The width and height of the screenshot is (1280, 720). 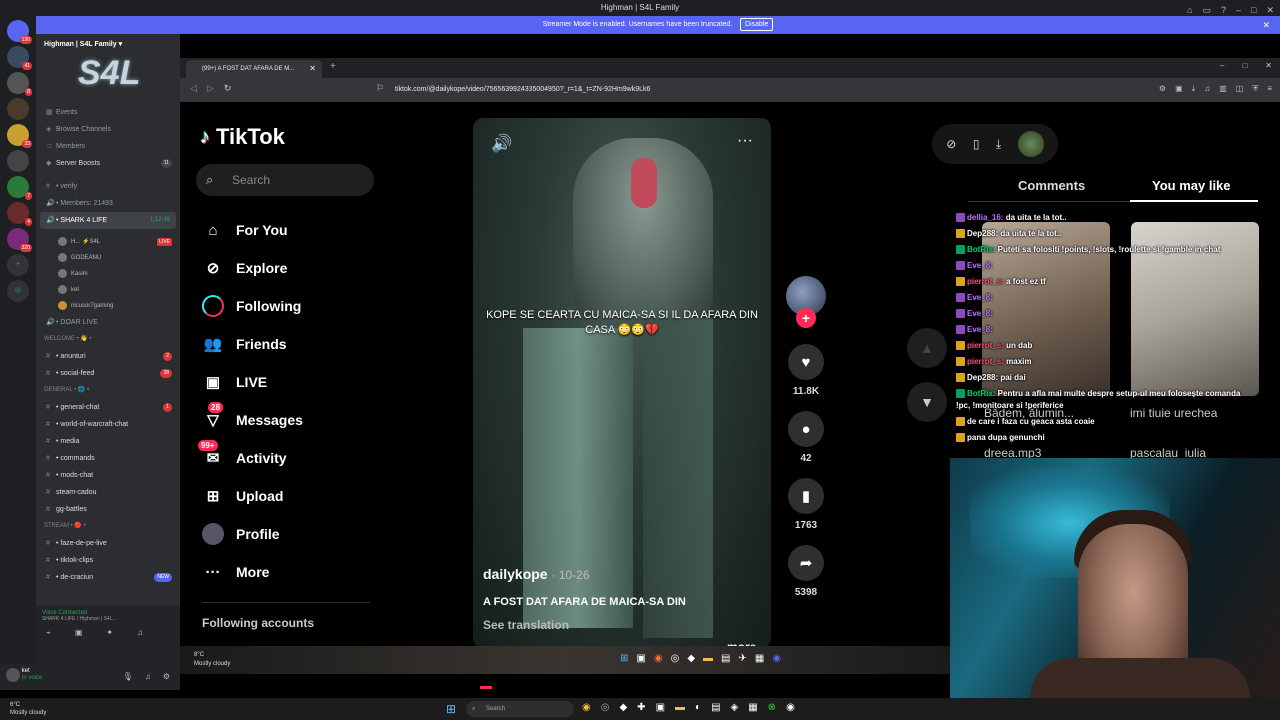 What do you see at coordinates (19, 136) in the screenshot?
I see `server-icon: 33` at bounding box center [19, 136].